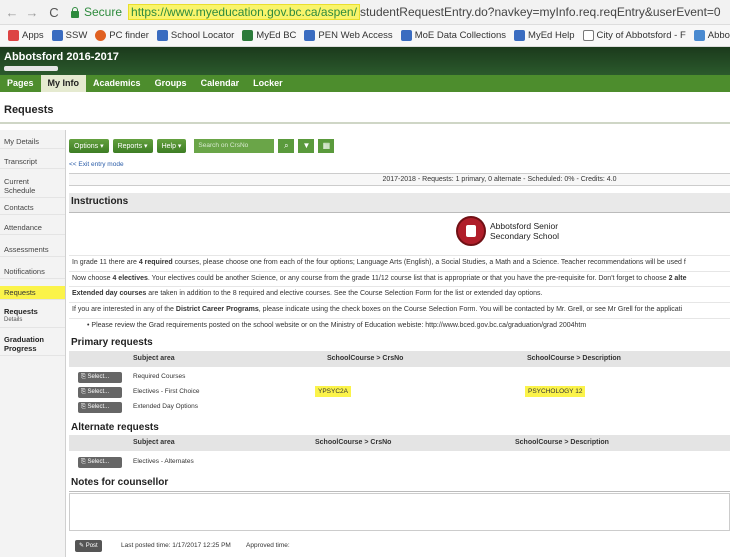 Image resolution: width=730 pixels, height=557 pixels. I want to click on tab-calendar: Calendar, so click(220, 83).